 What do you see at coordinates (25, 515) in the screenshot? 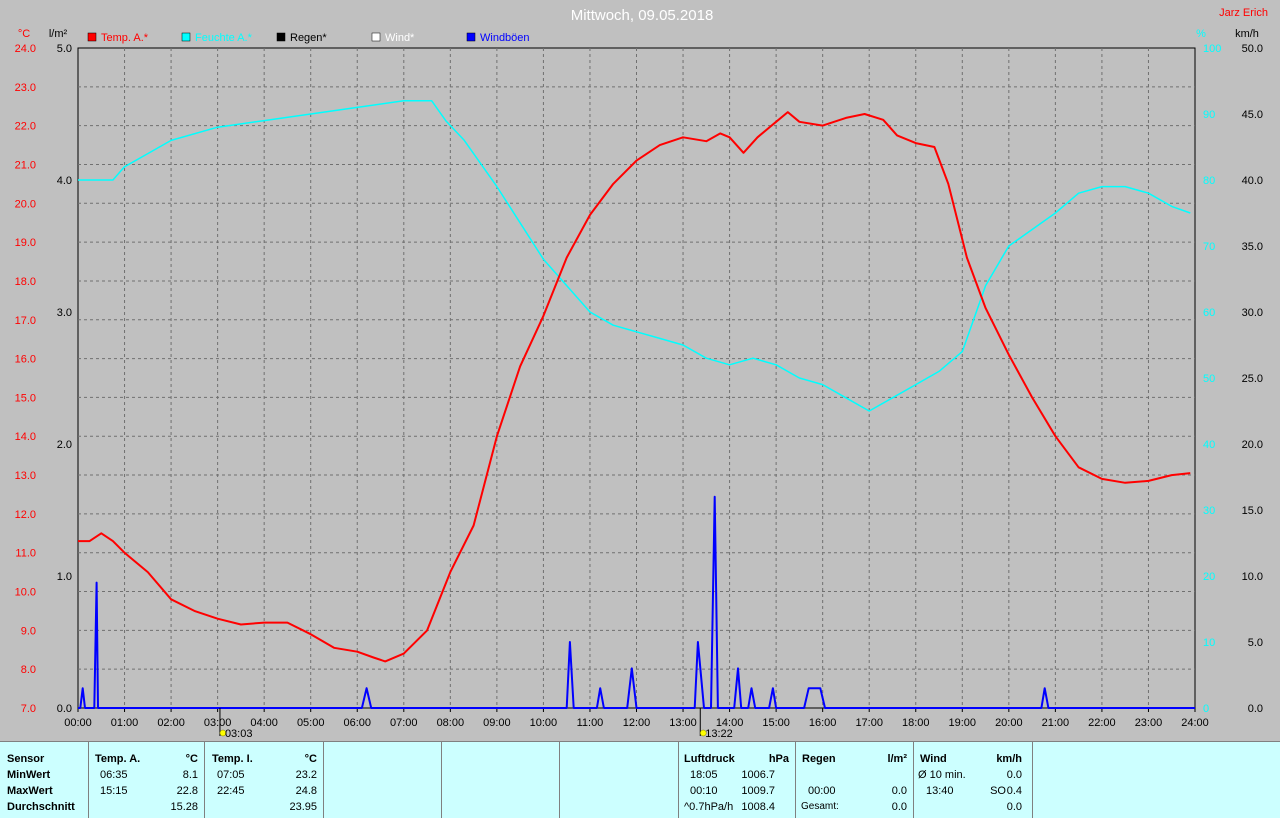
I see `temp-tick-label: 12.0` at bounding box center [25, 515].